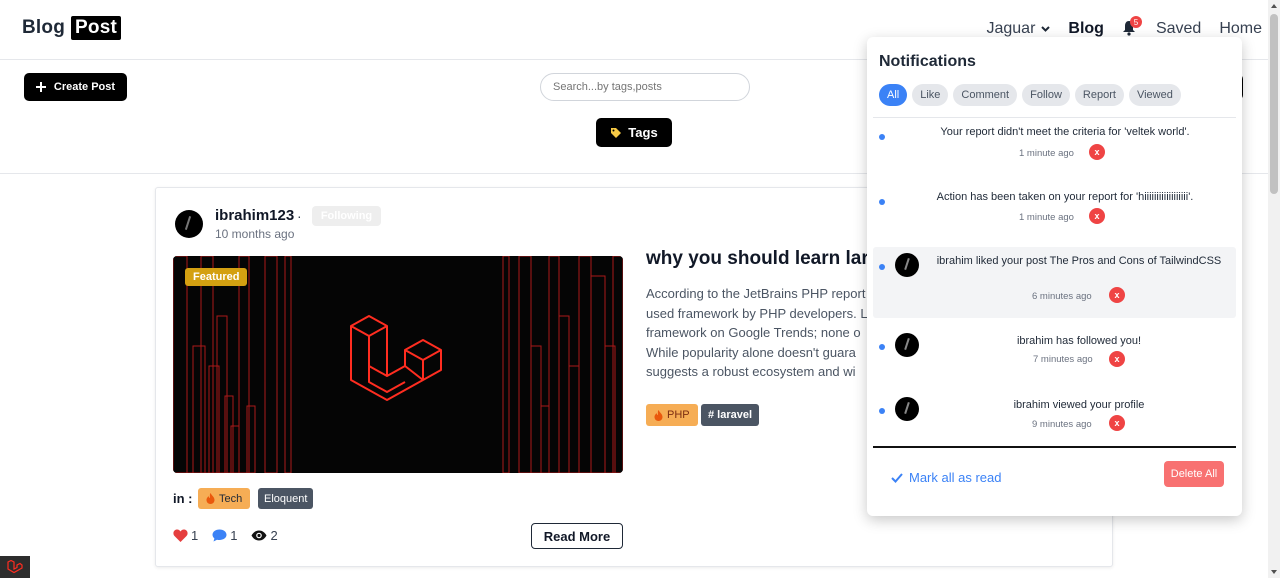  Describe the element at coordinates (44, 27) in the screenshot. I see `logo-blog-text: Blog` at that location.